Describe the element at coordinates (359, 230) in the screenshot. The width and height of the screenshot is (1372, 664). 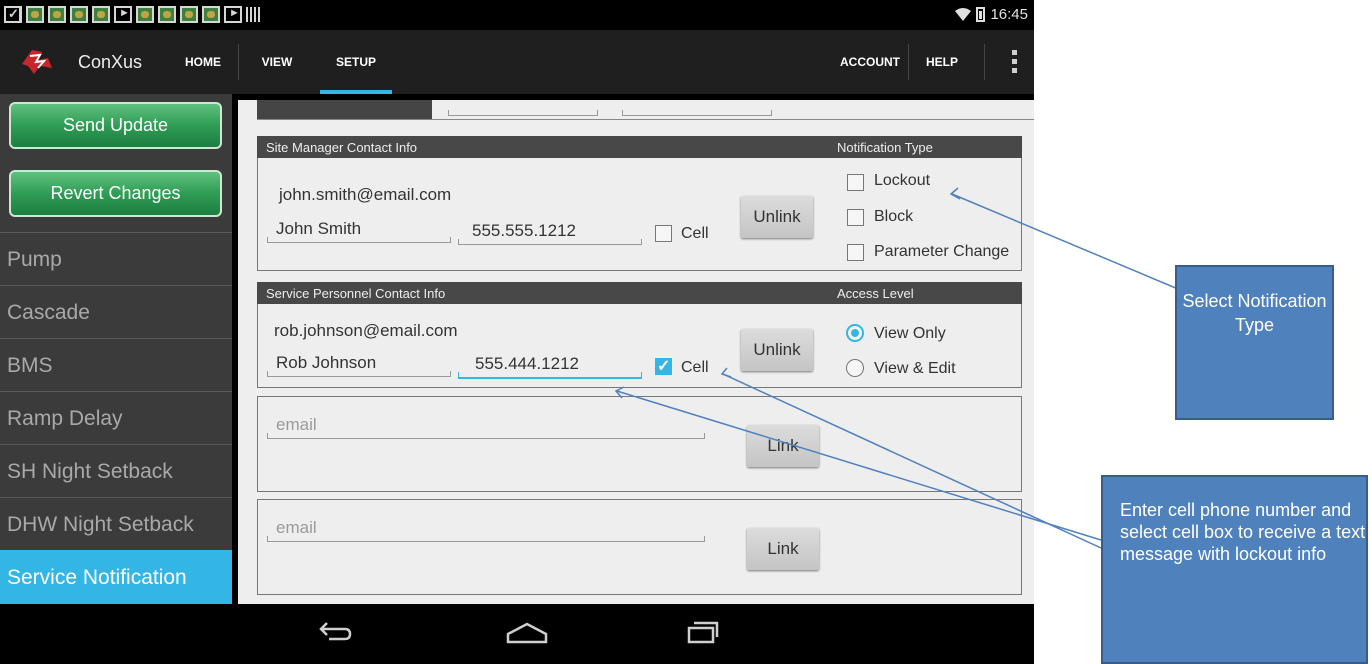
I see `site-manager-name-field: John Smith` at that location.